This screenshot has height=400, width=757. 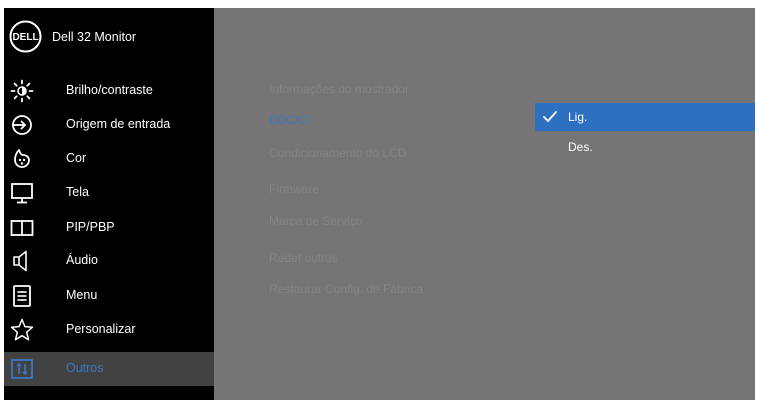 What do you see at coordinates (109, 159) in the screenshot?
I see `menu-item-color: Cor` at bounding box center [109, 159].